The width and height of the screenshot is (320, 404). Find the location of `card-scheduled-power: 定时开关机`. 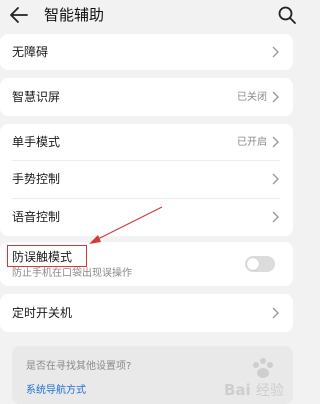

card-scheduled-power: 定时开关机 is located at coordinates (146, 313).